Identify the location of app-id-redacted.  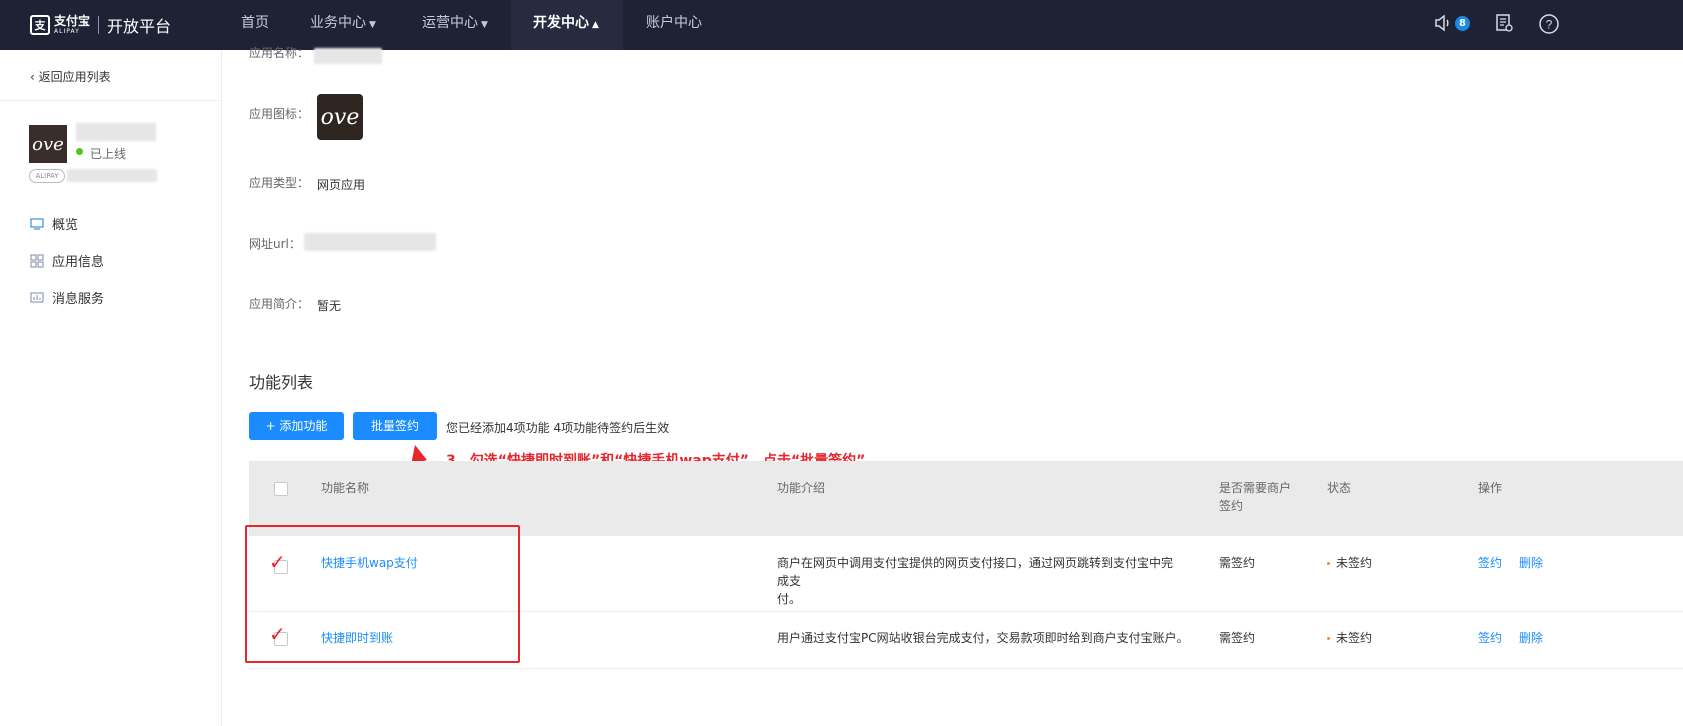
(112, 175).